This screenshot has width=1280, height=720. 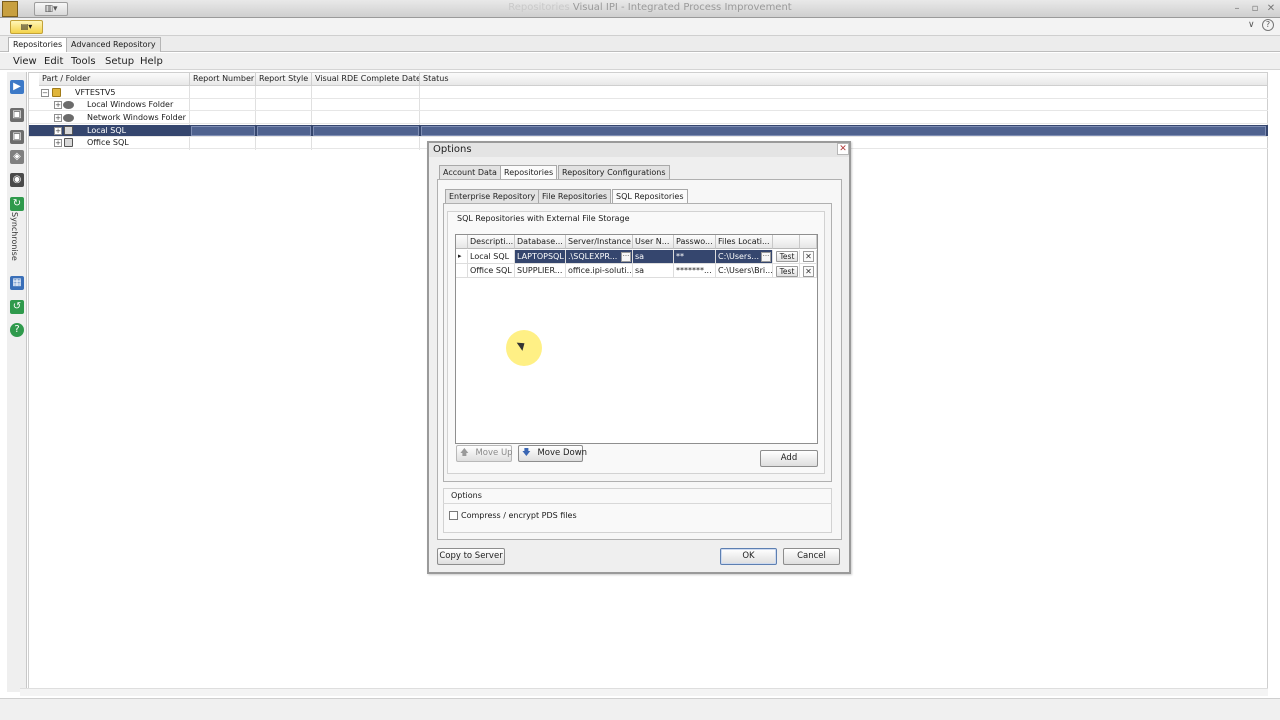 I want to click on cell-database: LAPTOPSQL, so click(x=540, y=257).